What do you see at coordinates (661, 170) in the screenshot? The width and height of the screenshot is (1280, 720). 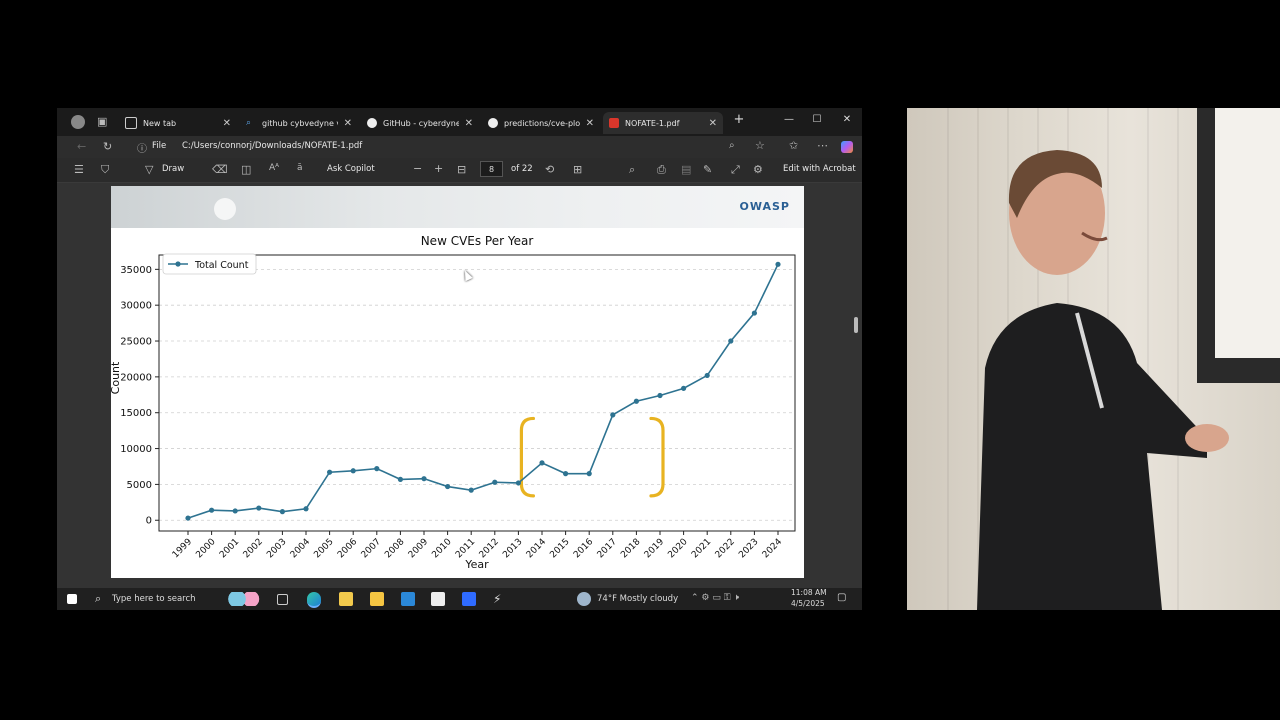 I see `print-icon: ⎙` at bounding box center [661, 170].